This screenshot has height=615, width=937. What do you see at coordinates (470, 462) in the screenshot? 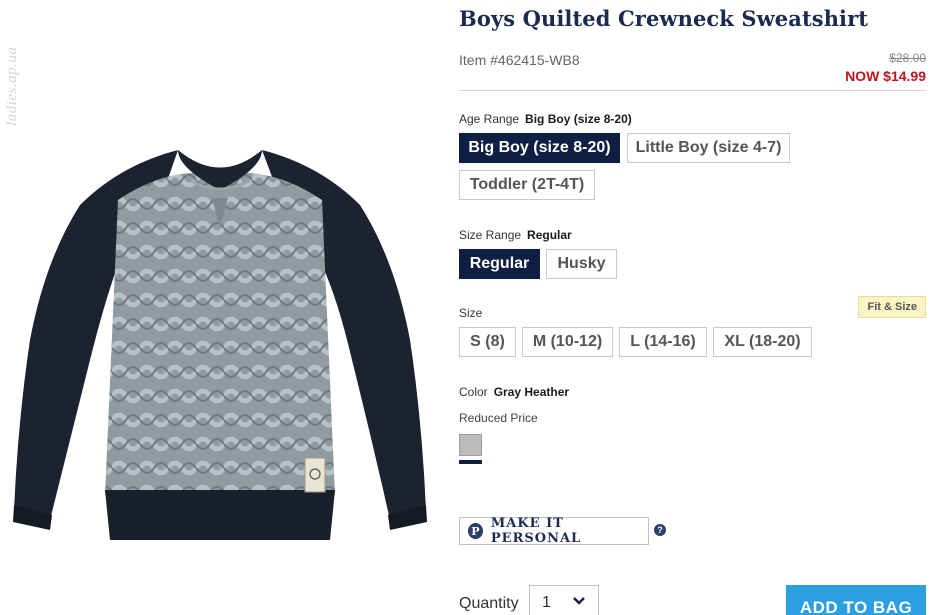
I see `swatch-selected-indicator` at bounding box center [470, 462].